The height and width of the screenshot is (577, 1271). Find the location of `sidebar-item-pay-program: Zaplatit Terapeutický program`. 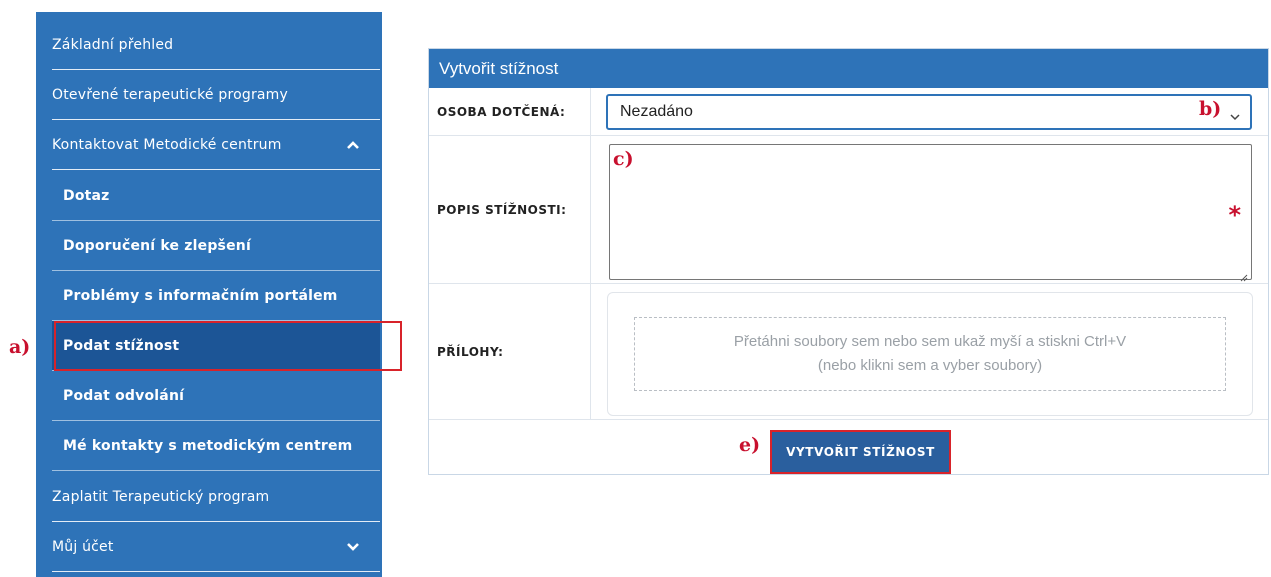

sidebar-item-pay-program: Zaplatit Terapeutický program is located at coordinates (216, 497).